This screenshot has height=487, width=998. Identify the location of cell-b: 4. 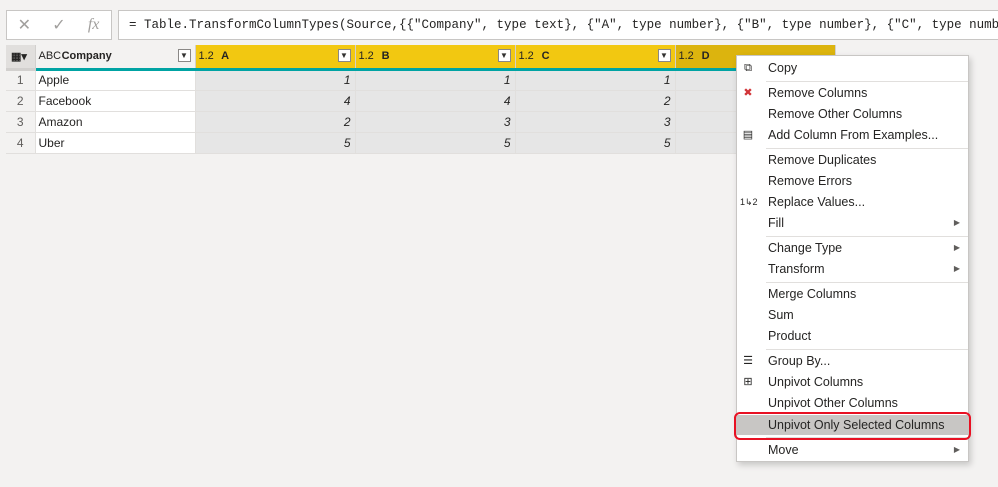
(435, 101).